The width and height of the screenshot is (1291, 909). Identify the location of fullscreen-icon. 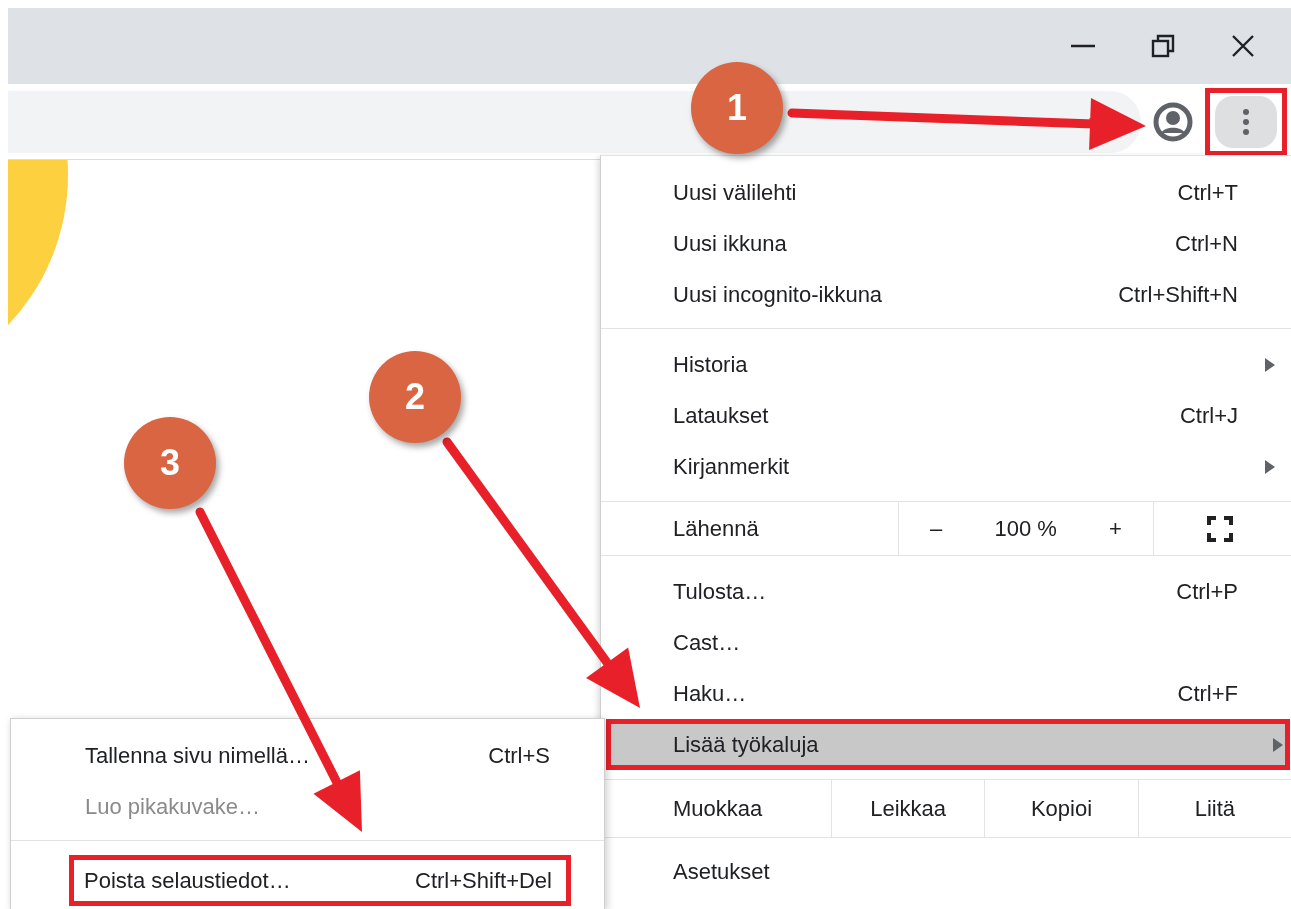
(1219, 528).